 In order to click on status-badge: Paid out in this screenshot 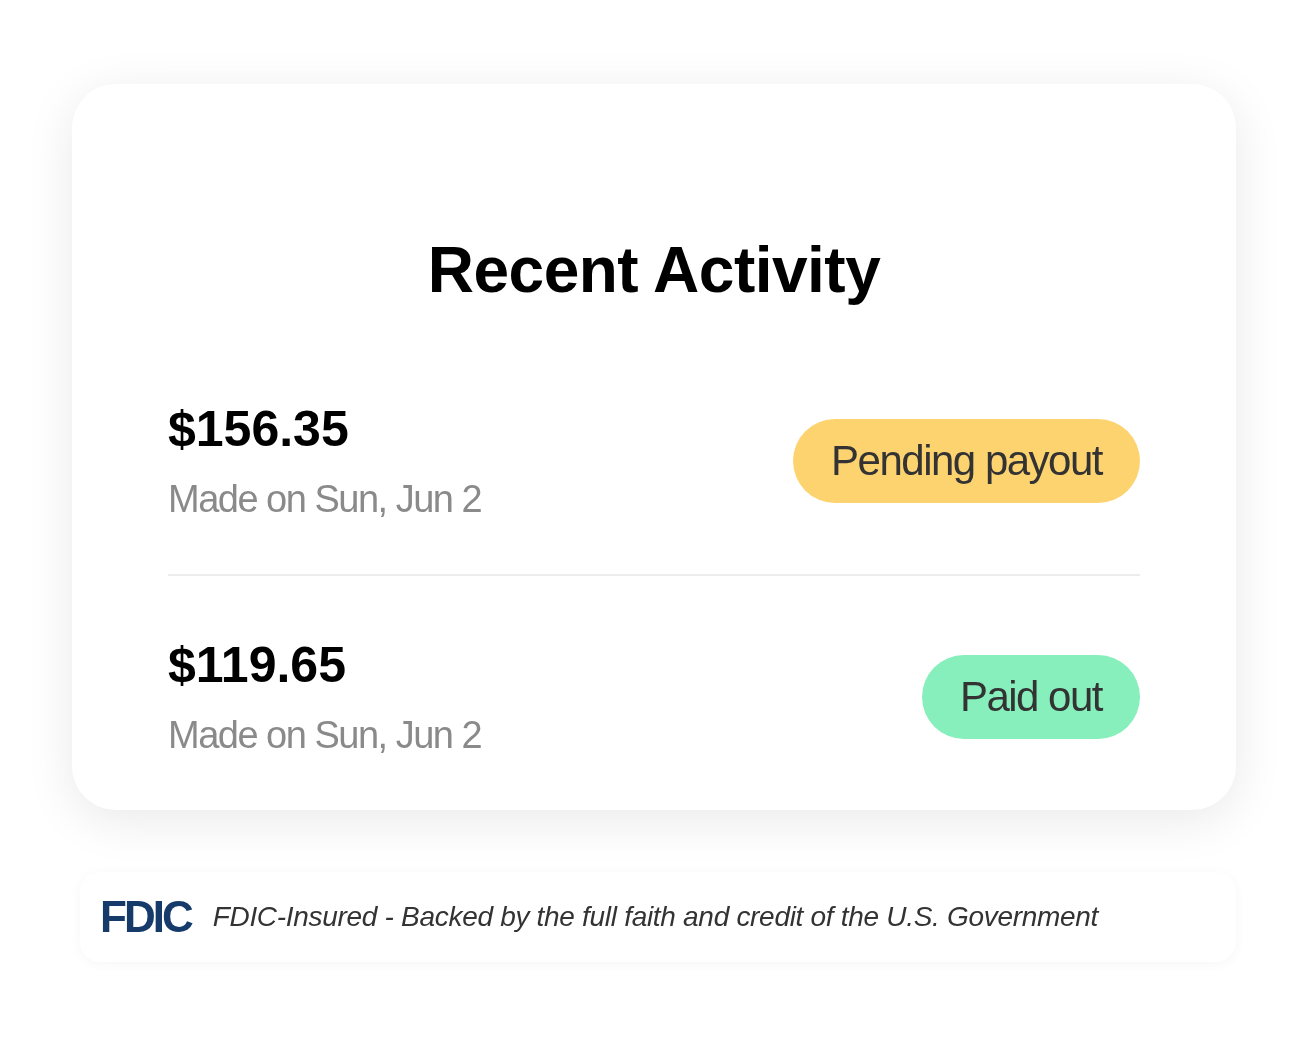, I will do `click(1030, 697)`.